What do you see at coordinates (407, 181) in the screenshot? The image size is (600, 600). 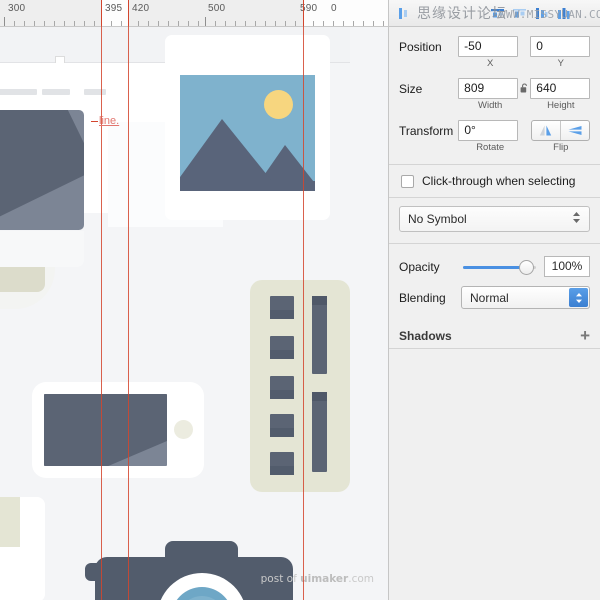 I see `click-through-checkbox` at bounding box center [407, 181].